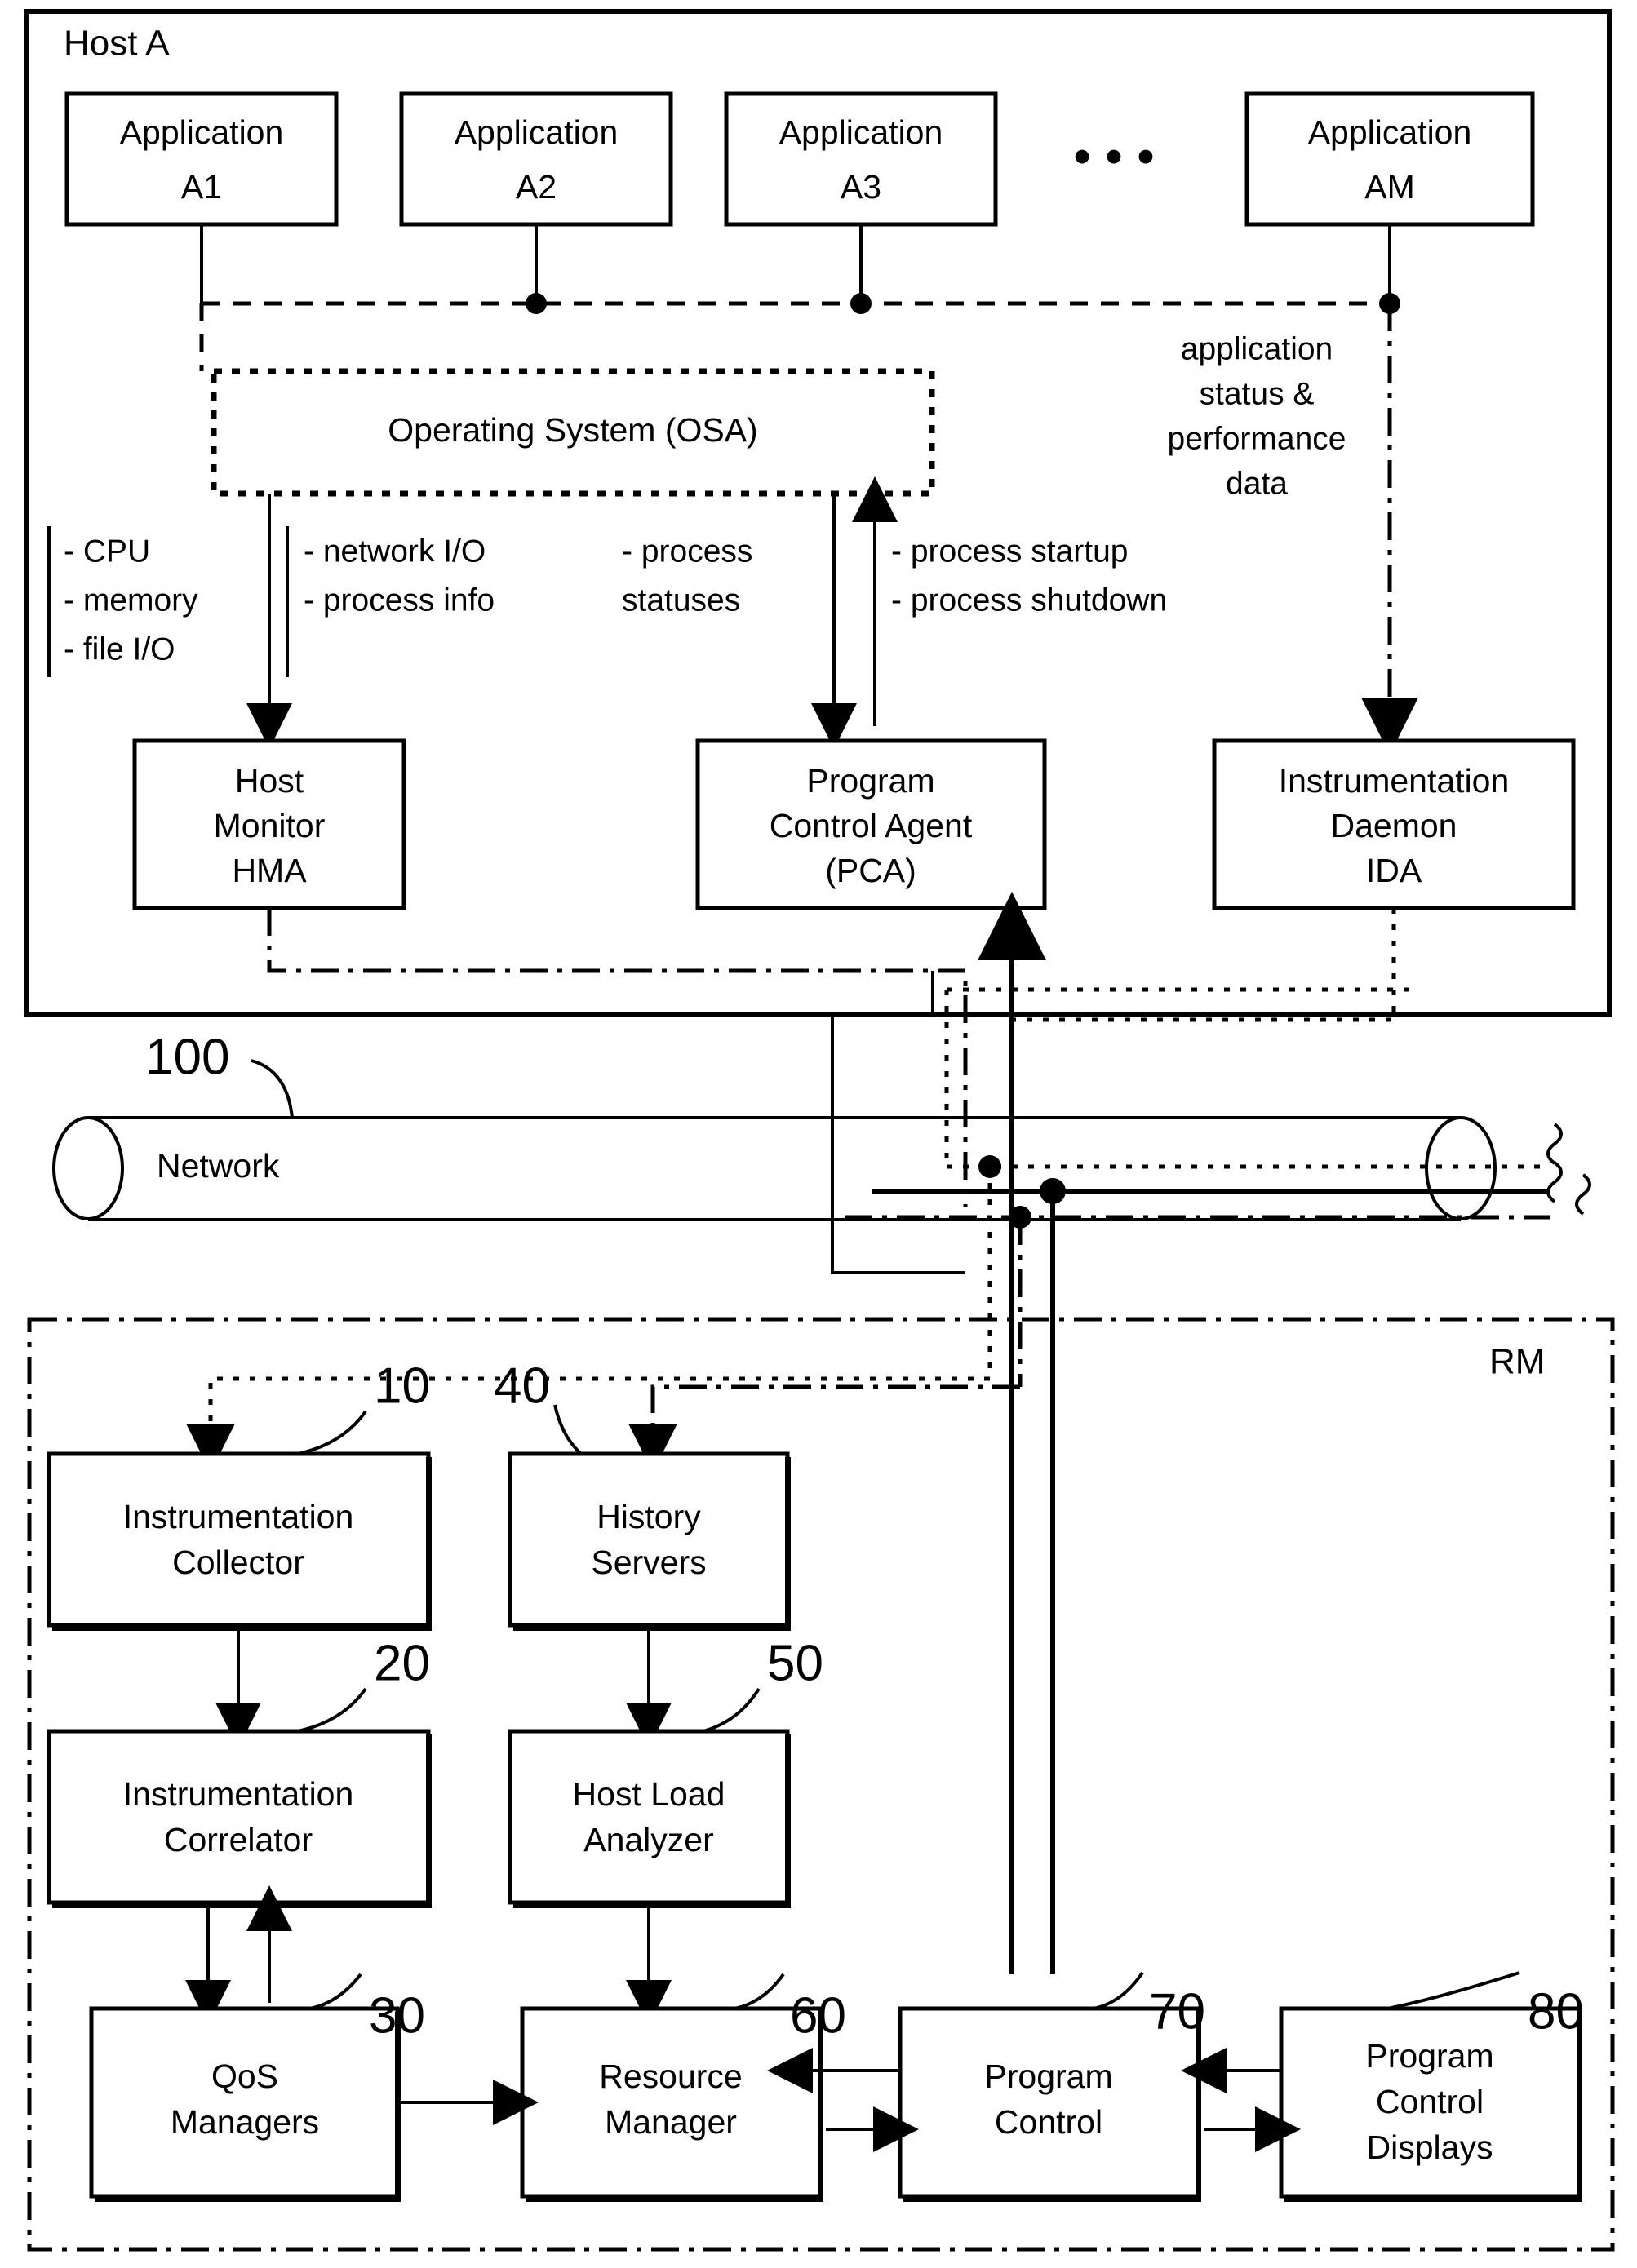 This screenshot has height=2268, width=1637. What do you see at coordinates (649, 1516) in the screenshot?
I see `history-servers-line1: History` at bounding box center [649, 1516].